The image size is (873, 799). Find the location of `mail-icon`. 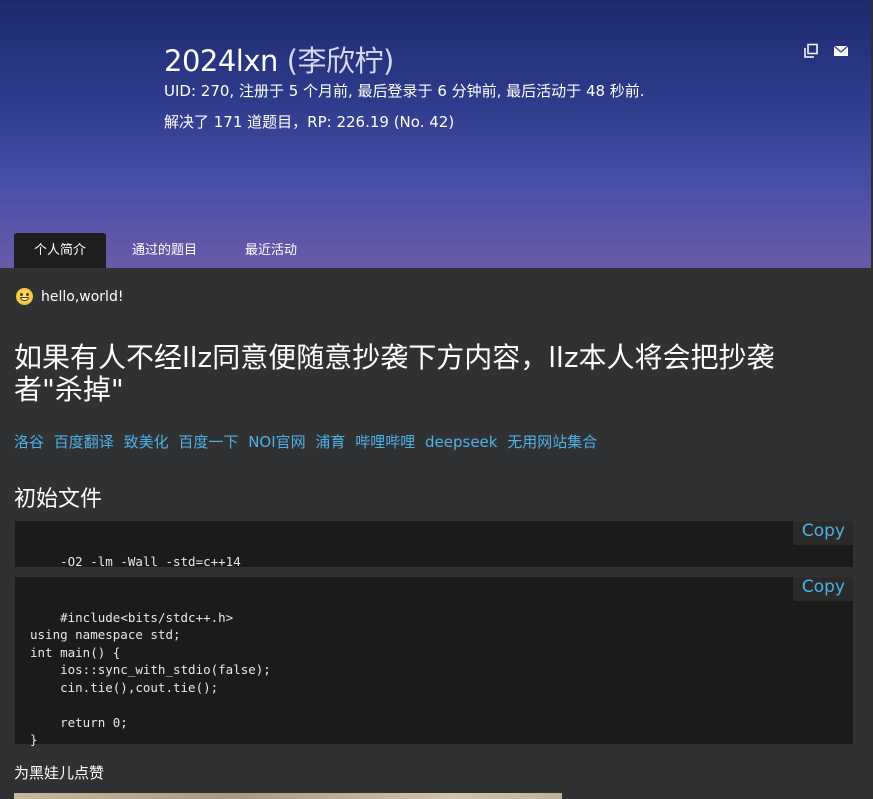

mail-icon is located at coordinates (841, 51).